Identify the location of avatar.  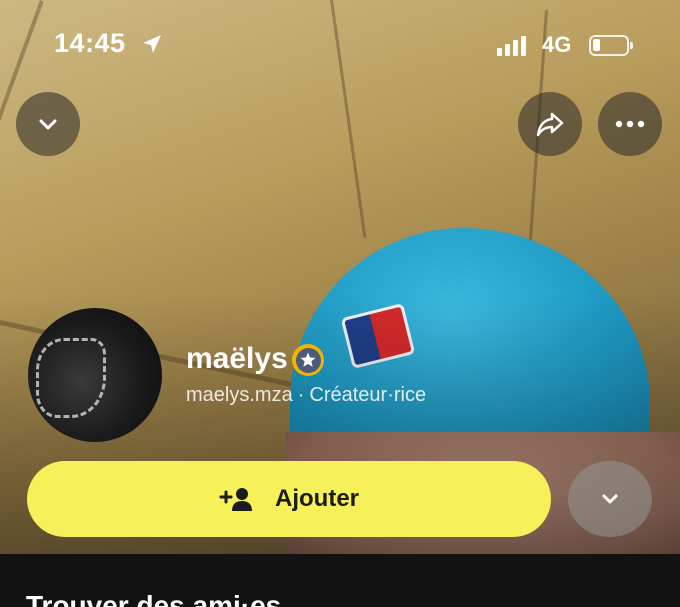
(95, 375).